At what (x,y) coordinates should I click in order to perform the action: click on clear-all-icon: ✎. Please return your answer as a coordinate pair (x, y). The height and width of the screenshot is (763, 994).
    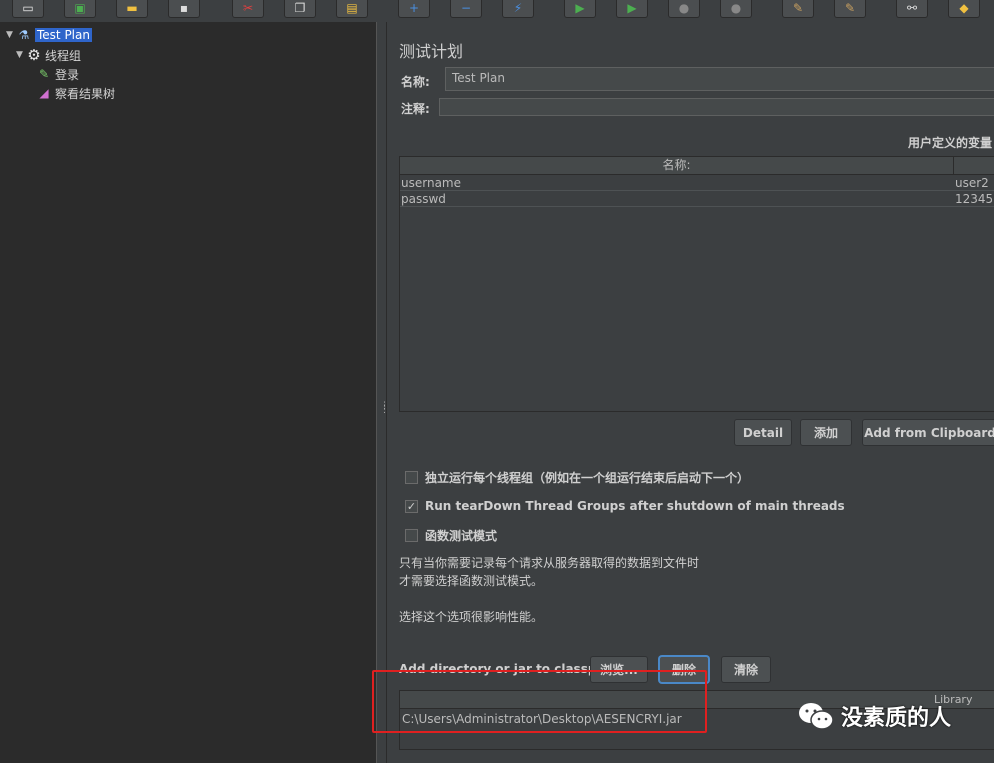
    Looking at the image, I should click on (850, 7).